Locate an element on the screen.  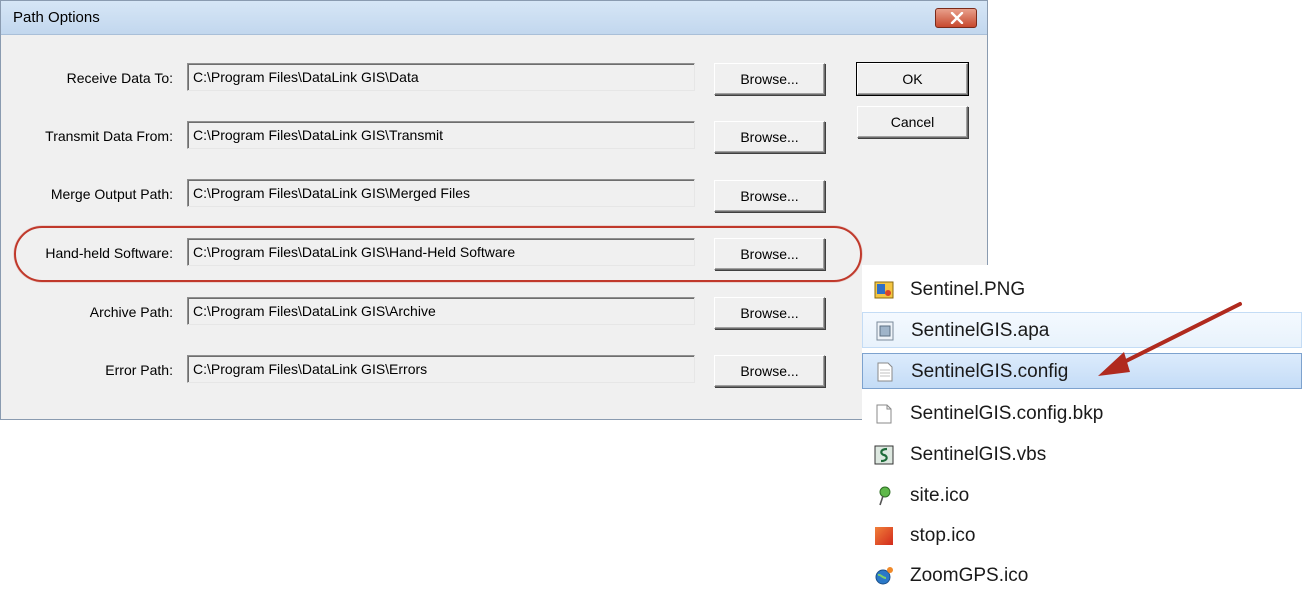
png-image-icon is located at coordinates (884, 290).